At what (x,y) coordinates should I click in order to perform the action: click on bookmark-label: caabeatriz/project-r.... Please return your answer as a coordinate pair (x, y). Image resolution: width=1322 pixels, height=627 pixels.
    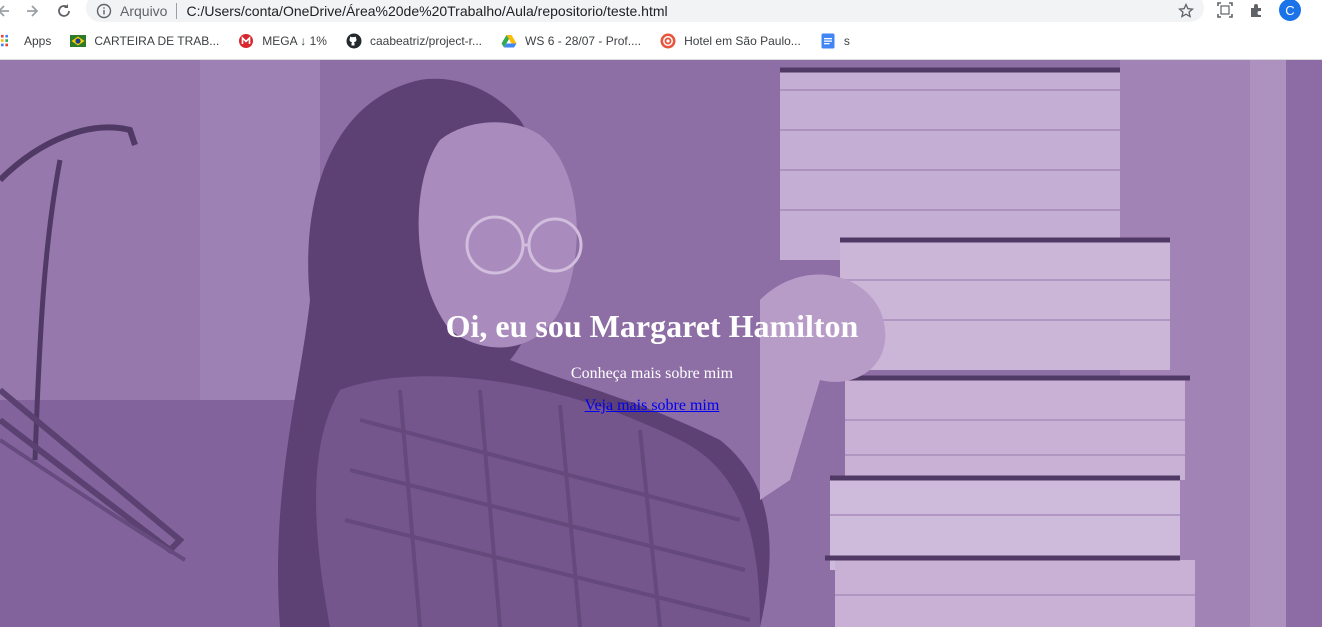
    Looking at the image, I should click on (426, 41).